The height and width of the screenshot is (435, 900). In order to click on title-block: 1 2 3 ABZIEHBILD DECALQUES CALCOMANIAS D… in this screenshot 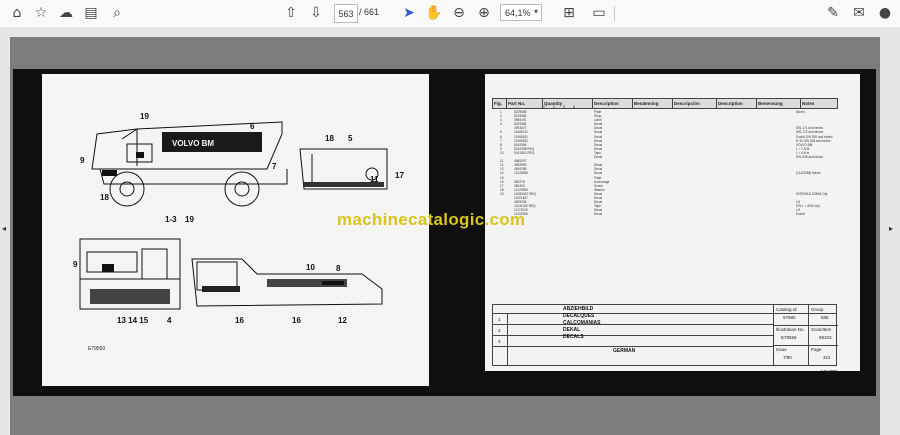, I will do `click(665, 335)`.